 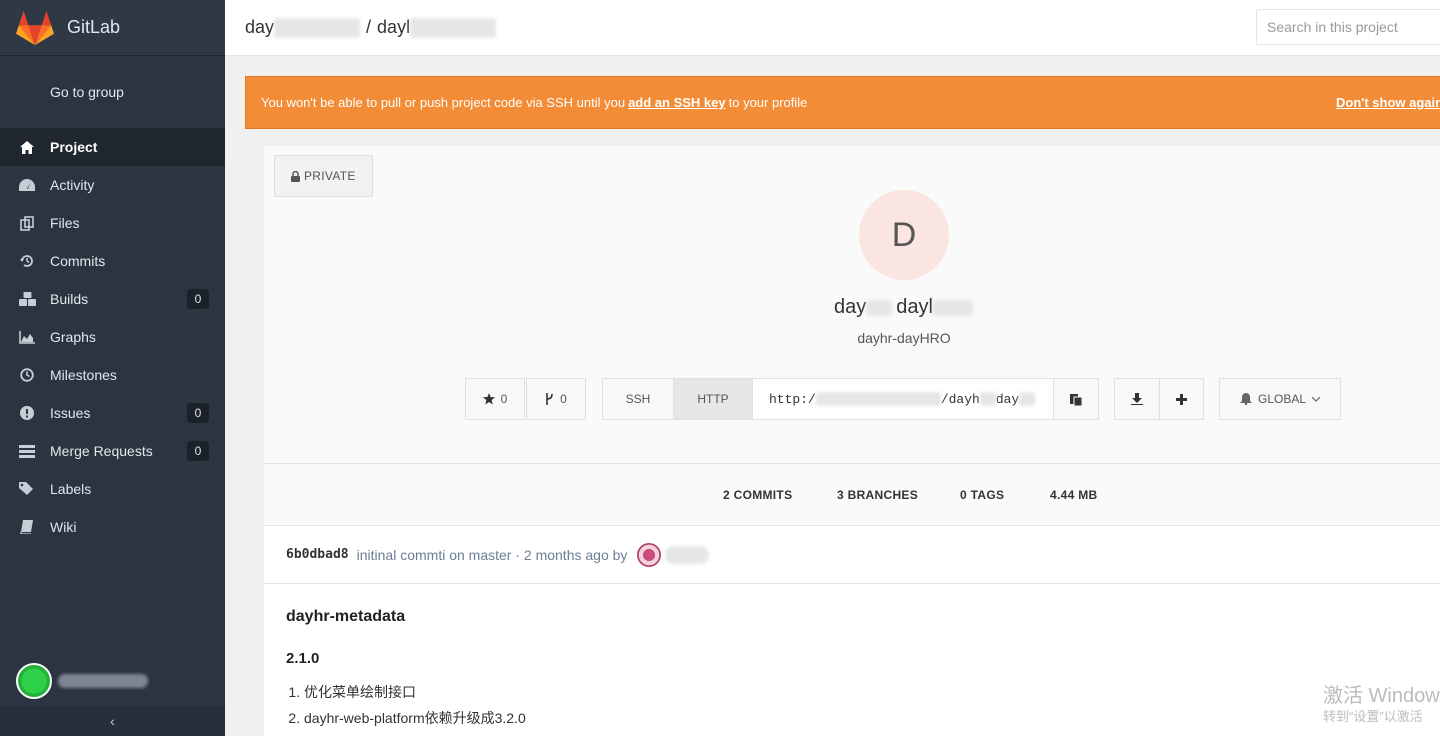 What do you see at coordinates (112, 337) in the screenshot?
I see `sidebar-item-graphs: Graphs` at bounding box center [112, 337].